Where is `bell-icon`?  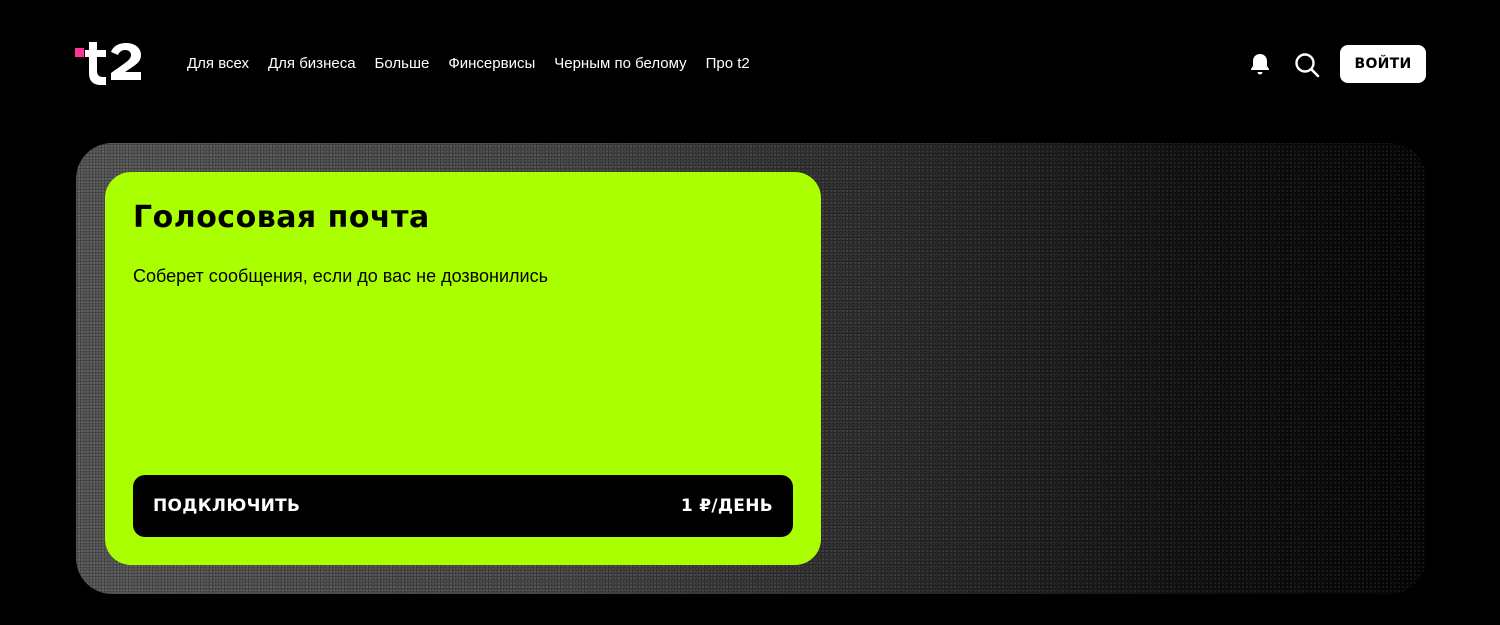 bell-icon is located at coordinates (1260, 64).